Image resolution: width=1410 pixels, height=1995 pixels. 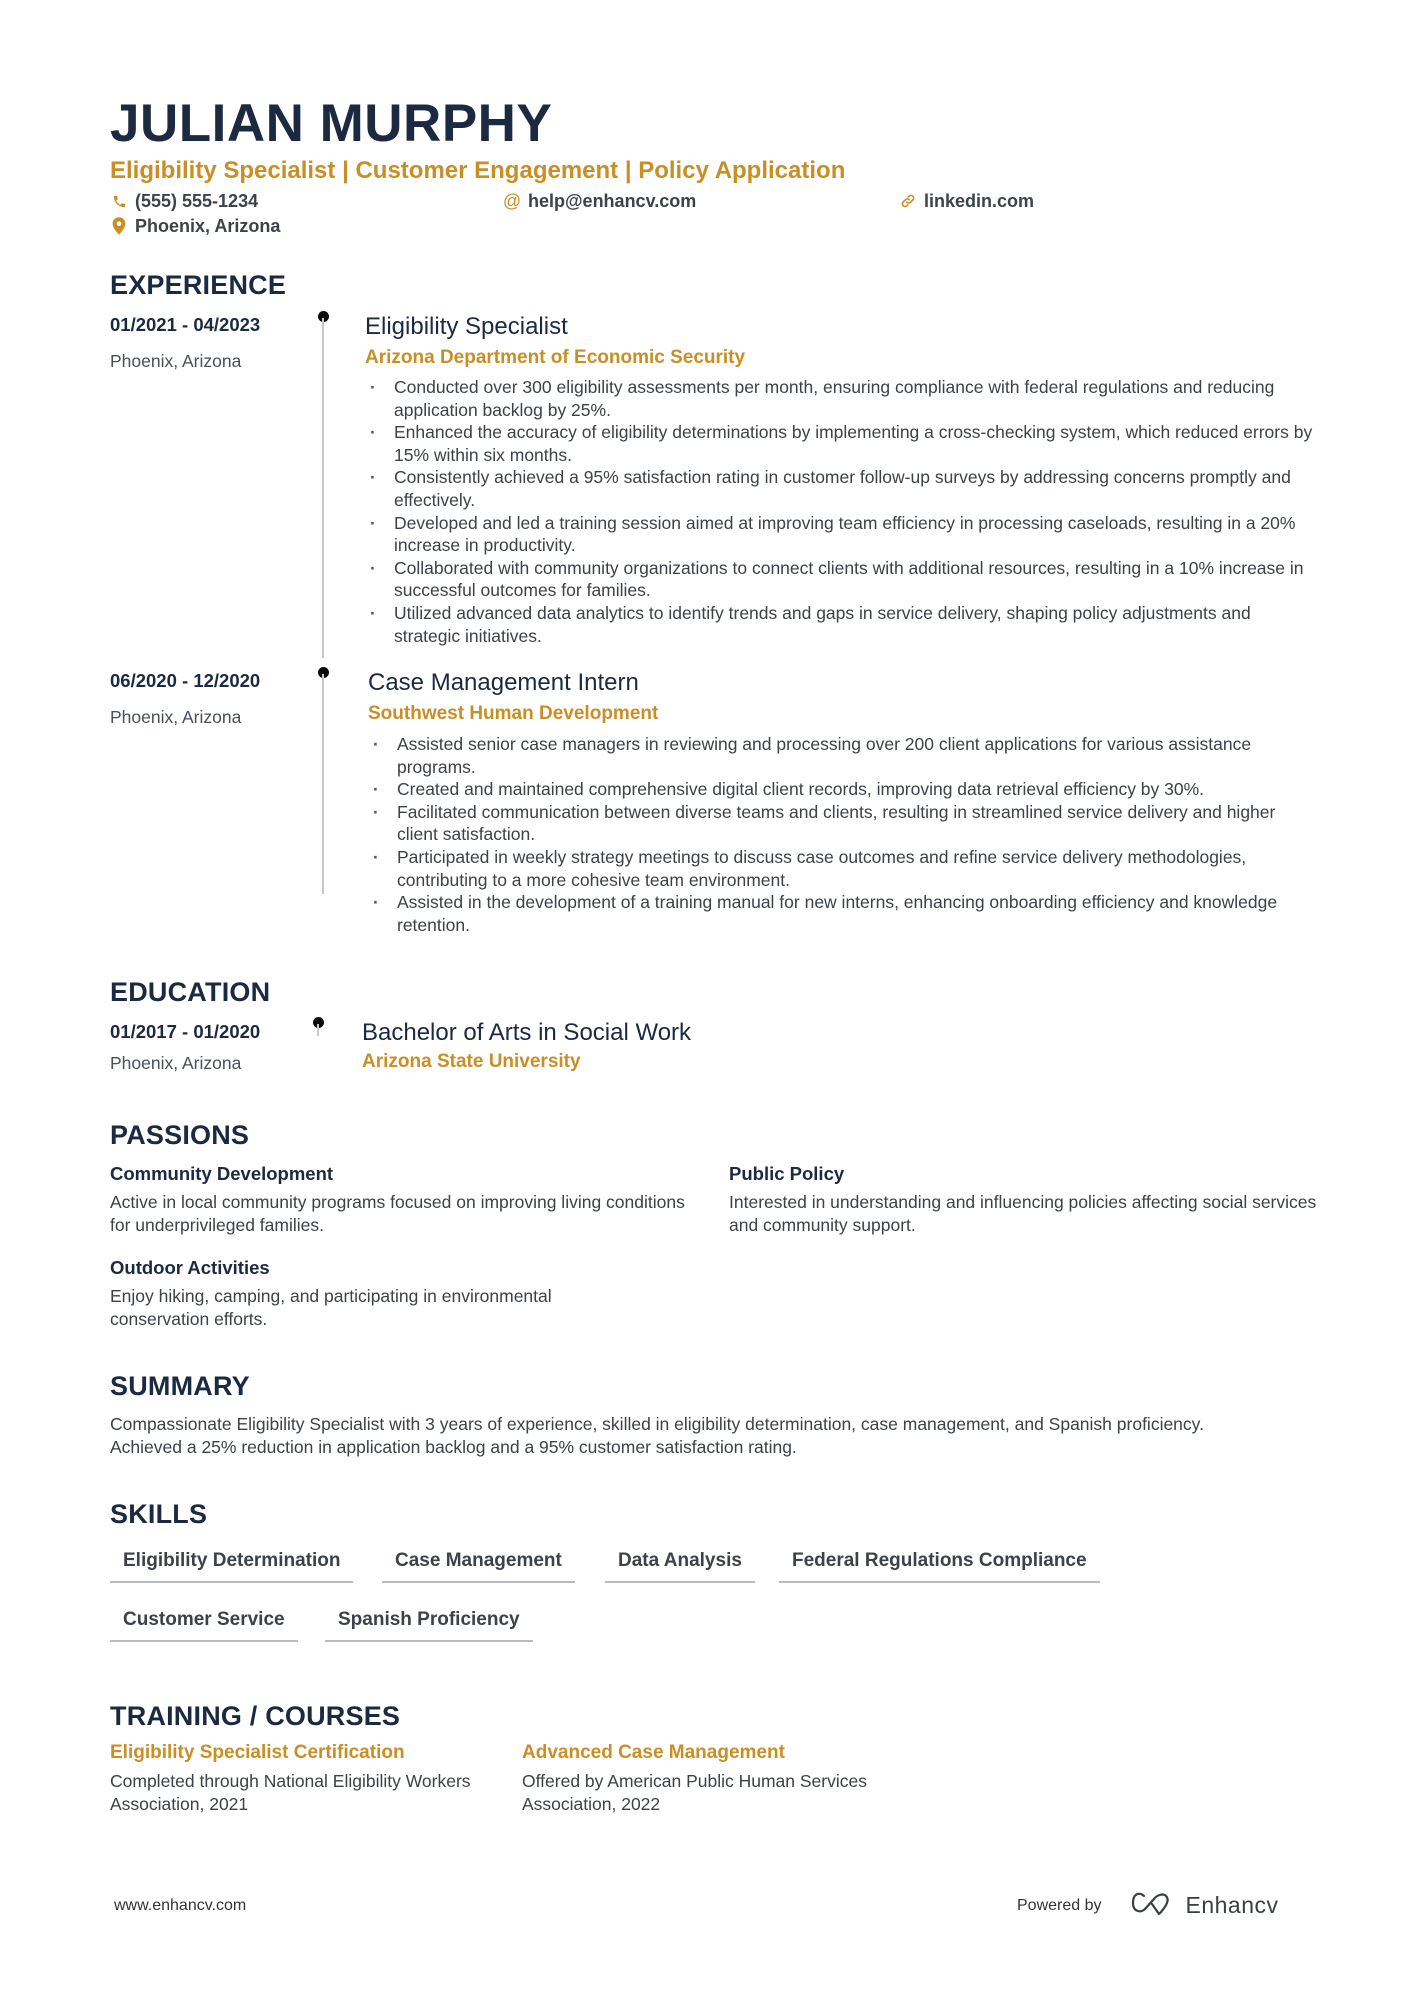 I want to click on footer-branding: Powered by Enhancv, so click(x=1148, y=1905).